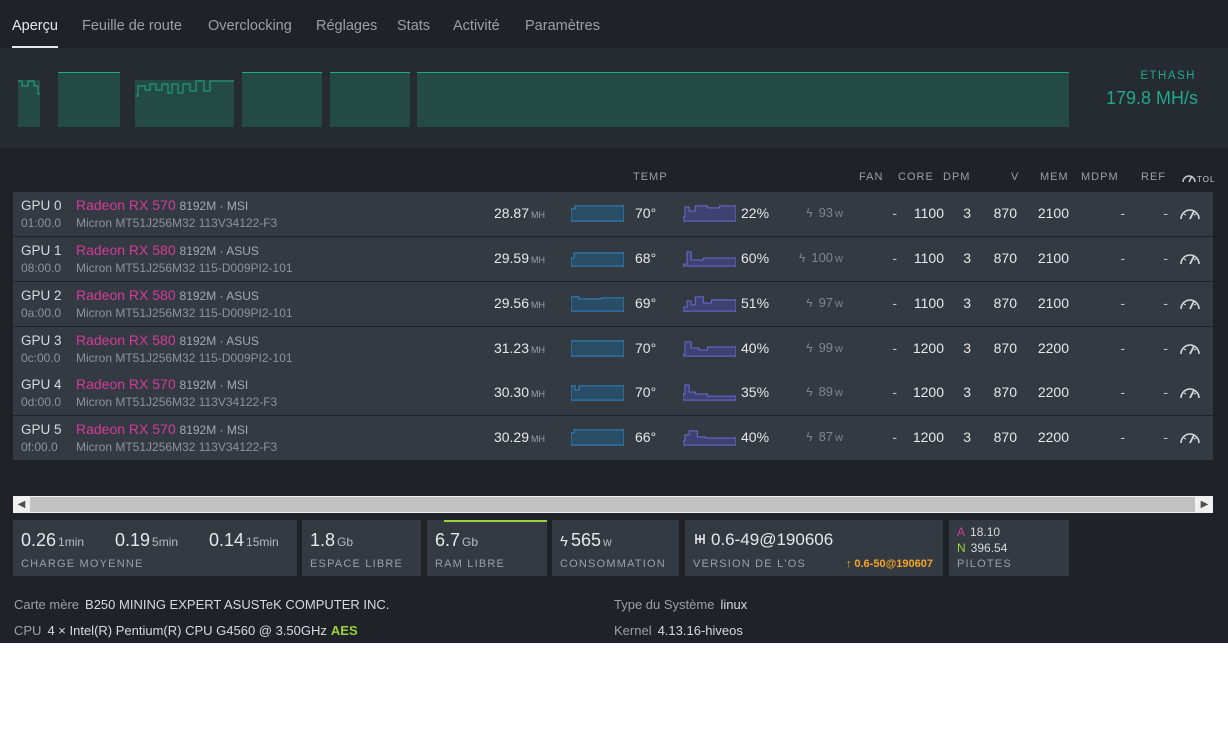  Describe the element at coordinates (476, 26) in the screenshot. I see `tab-activite: Activité` at that location.